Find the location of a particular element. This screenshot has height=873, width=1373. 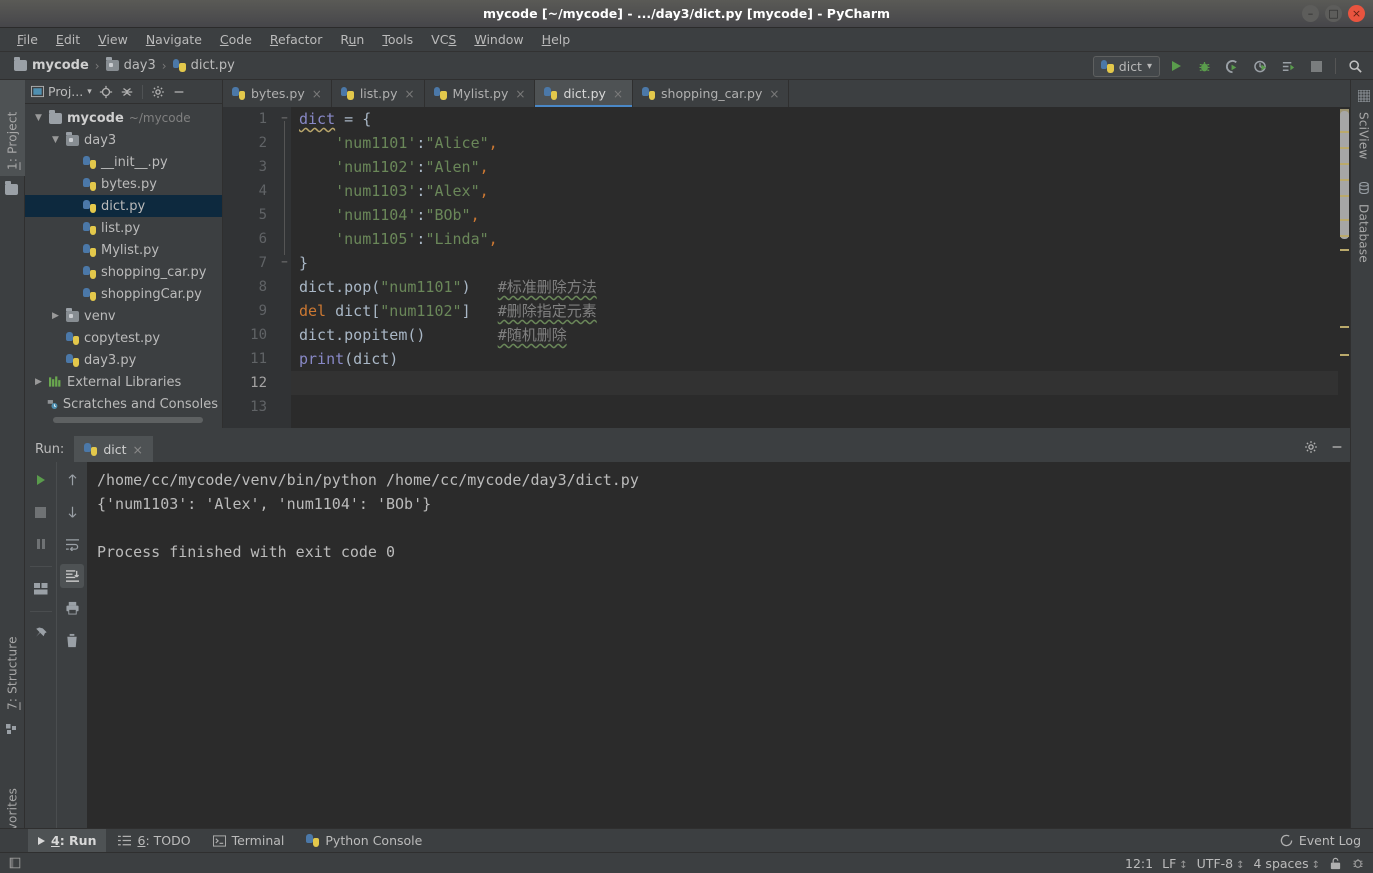

menu-edit: Edit is located at coordinates (68, 39).